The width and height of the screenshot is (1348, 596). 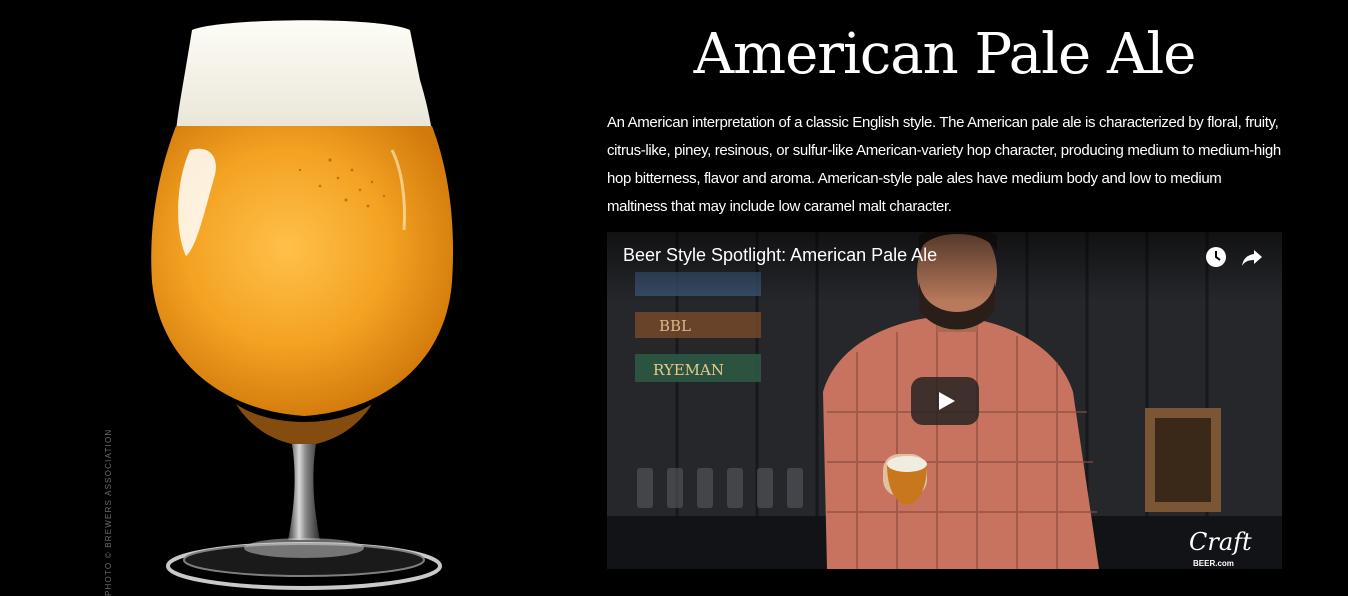 I want to click on tap-sign-ryeman: RYEMAN, so click(x=688, y=370).